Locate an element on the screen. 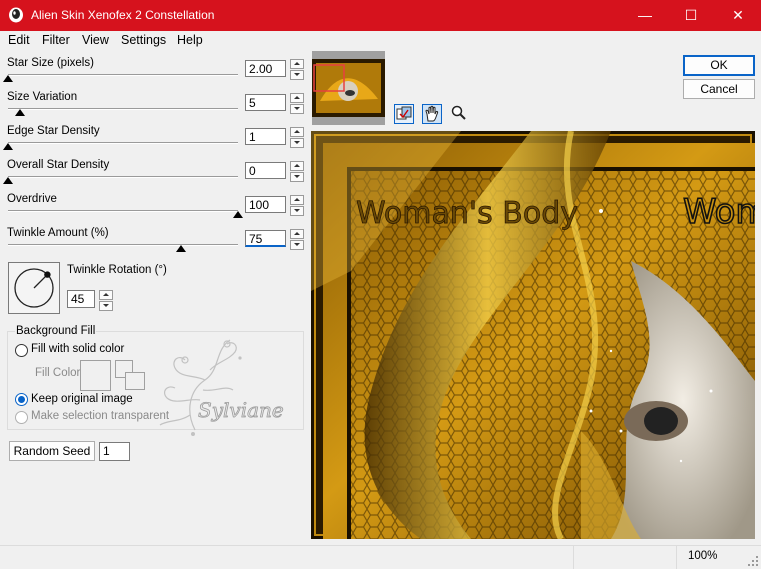  twinkle-rotation-spinner is located at coordinates (106, 300).